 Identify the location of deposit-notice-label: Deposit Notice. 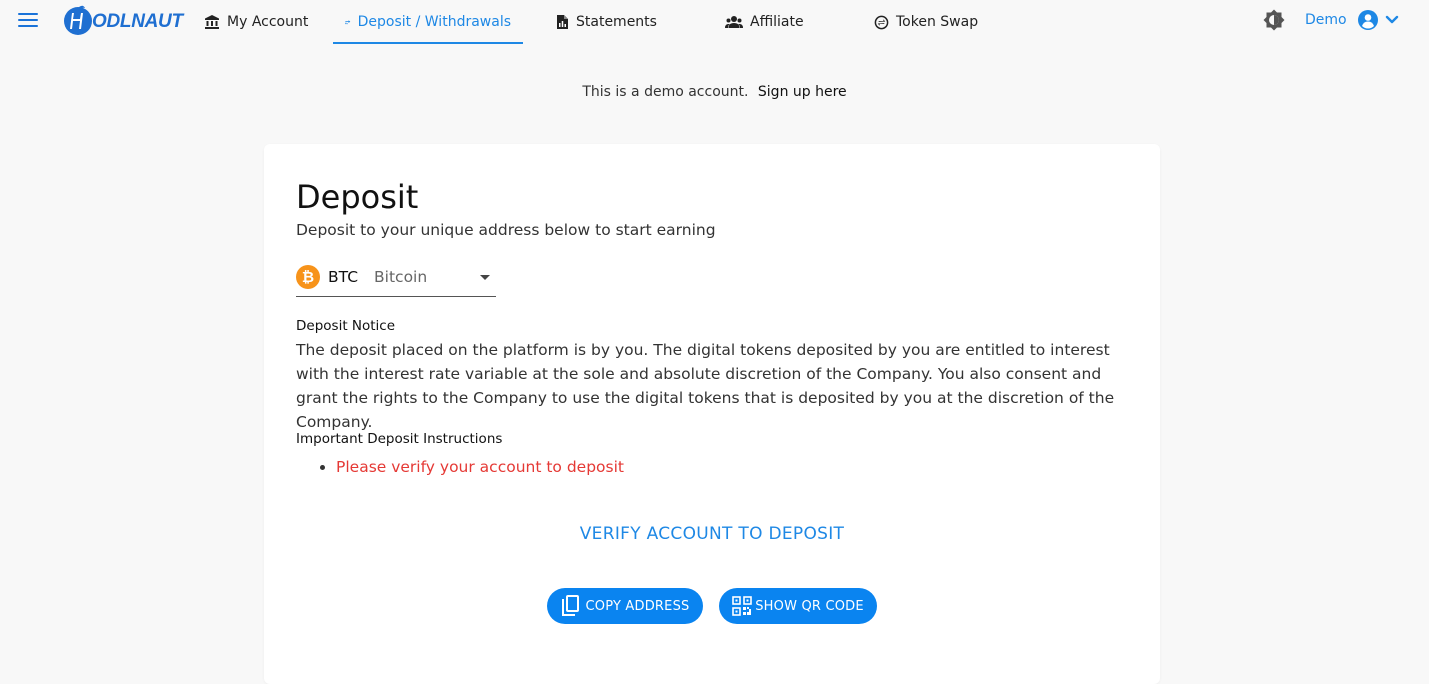
(346, 326).